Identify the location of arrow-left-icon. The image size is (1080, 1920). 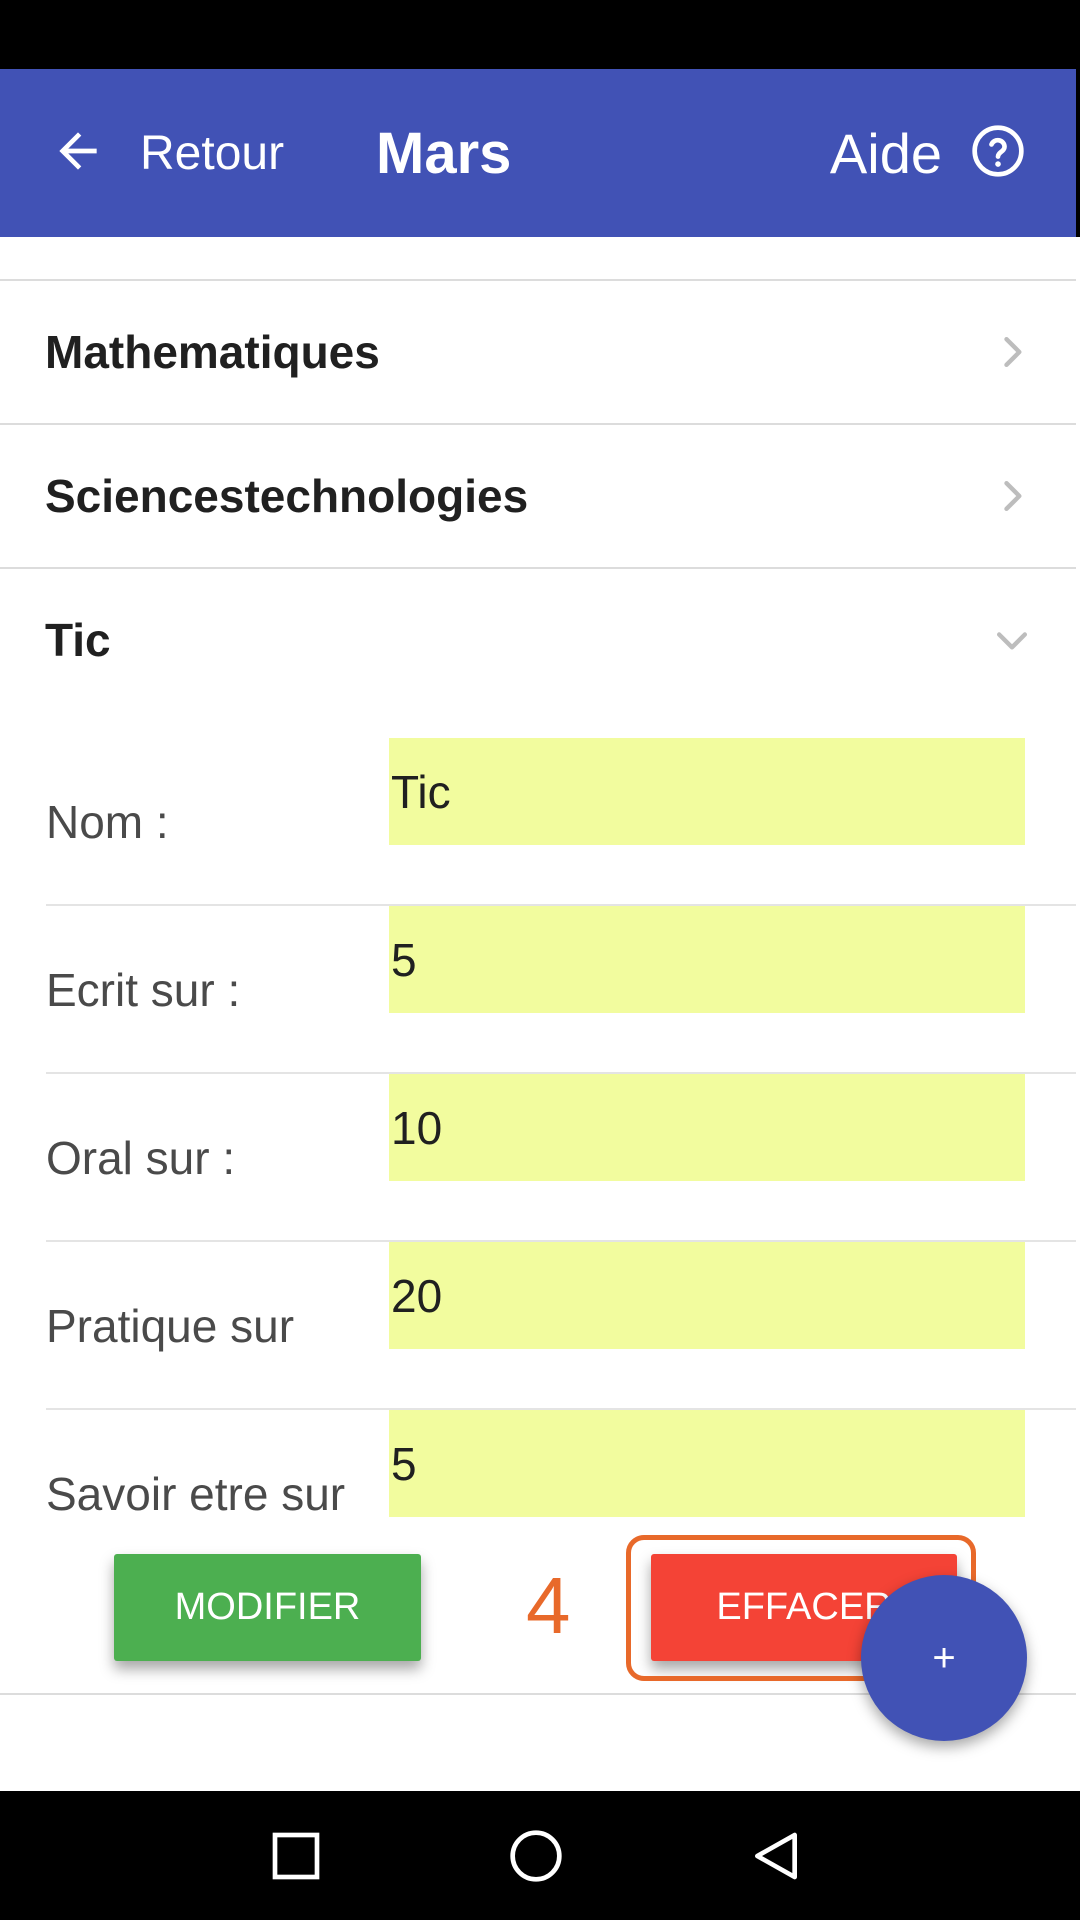
(78, 153).